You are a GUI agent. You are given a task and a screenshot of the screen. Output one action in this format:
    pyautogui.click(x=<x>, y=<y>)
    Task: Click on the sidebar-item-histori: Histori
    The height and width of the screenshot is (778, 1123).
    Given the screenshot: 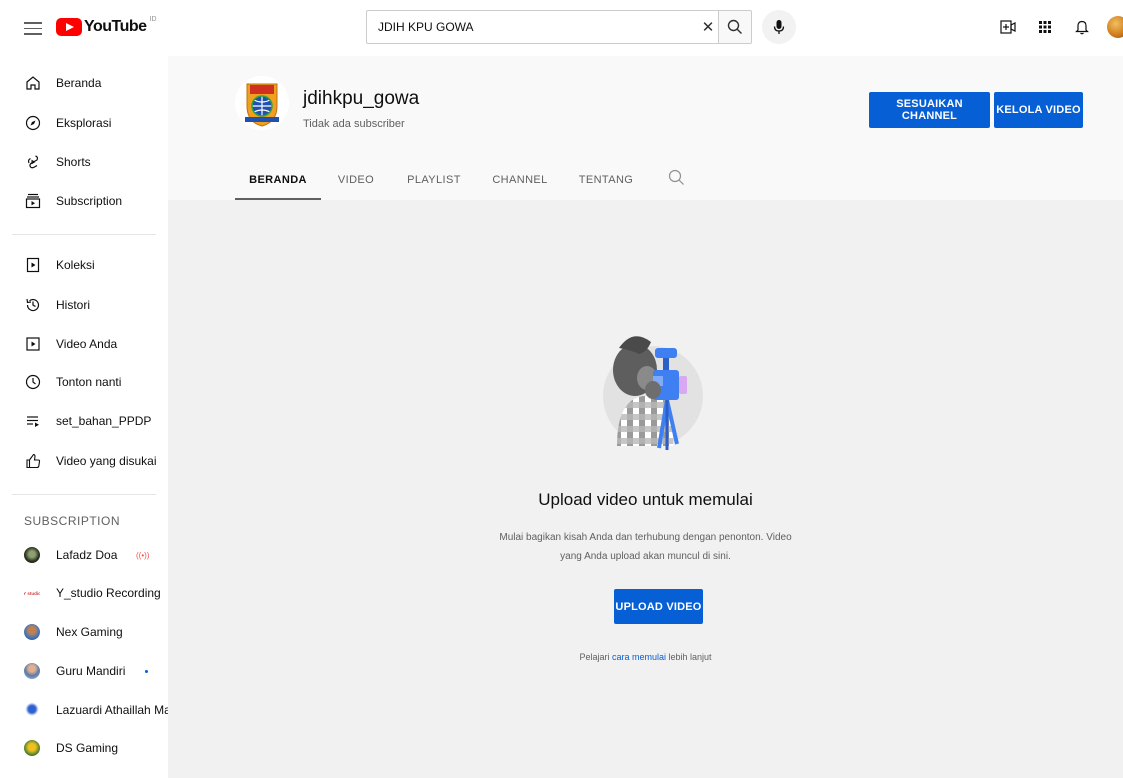 What is the action you would take?
    pyautogui.click(x=84, y=305)
    